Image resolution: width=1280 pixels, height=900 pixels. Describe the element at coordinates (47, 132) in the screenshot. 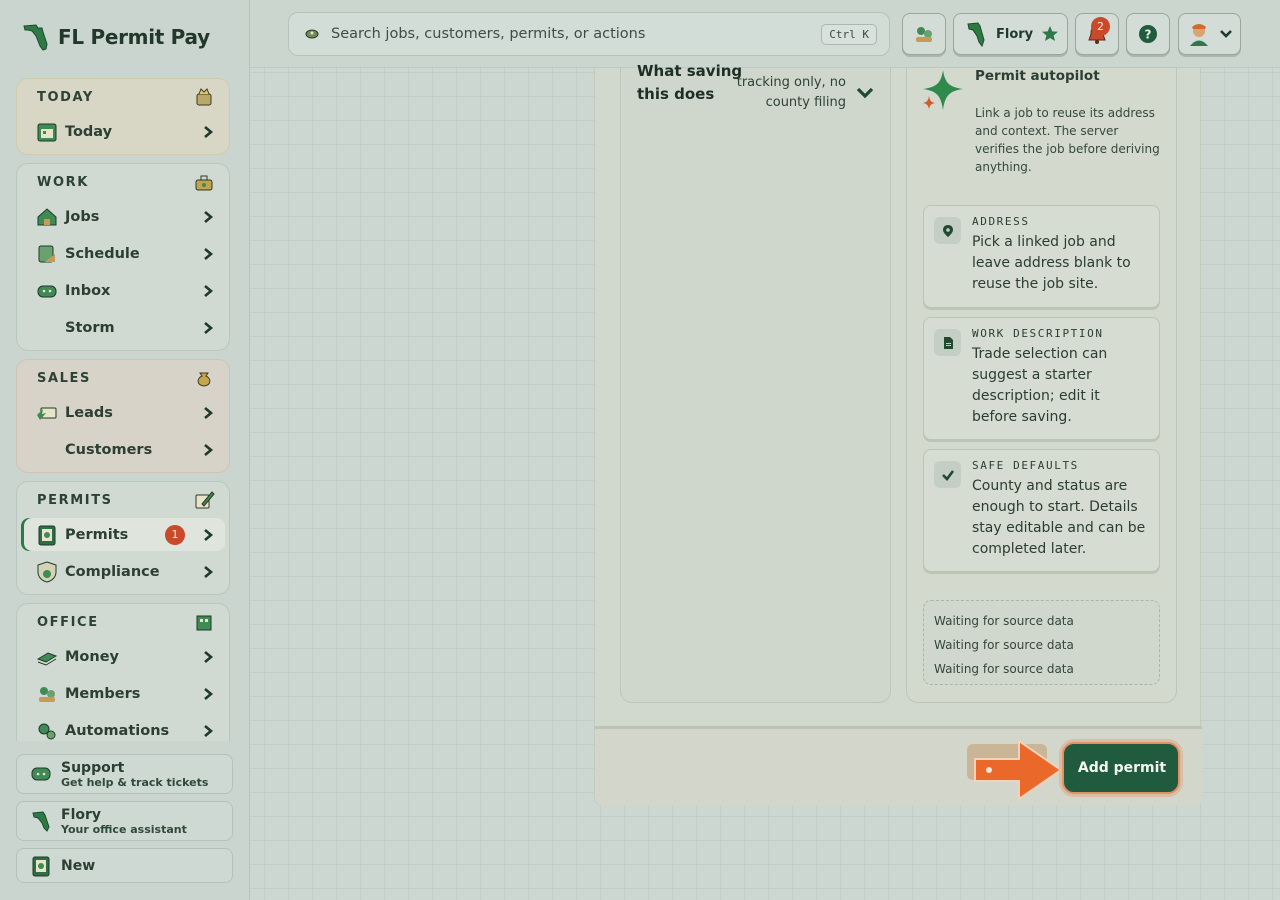

I see `calendar-icon` at that location.